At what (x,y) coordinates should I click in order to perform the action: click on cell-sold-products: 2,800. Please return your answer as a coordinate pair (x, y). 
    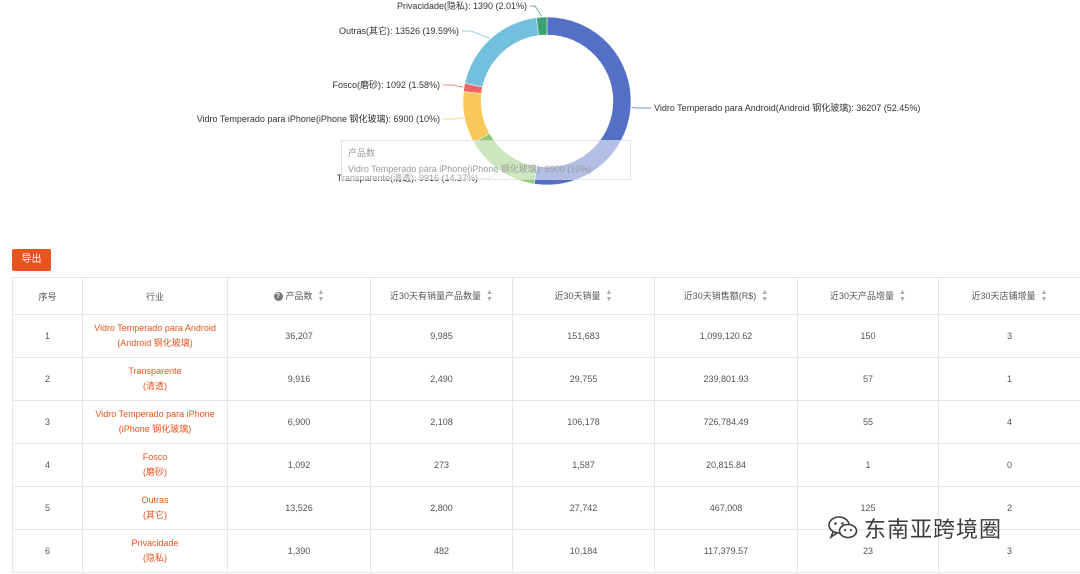
    Looking at the image, I should click on (441, 508).